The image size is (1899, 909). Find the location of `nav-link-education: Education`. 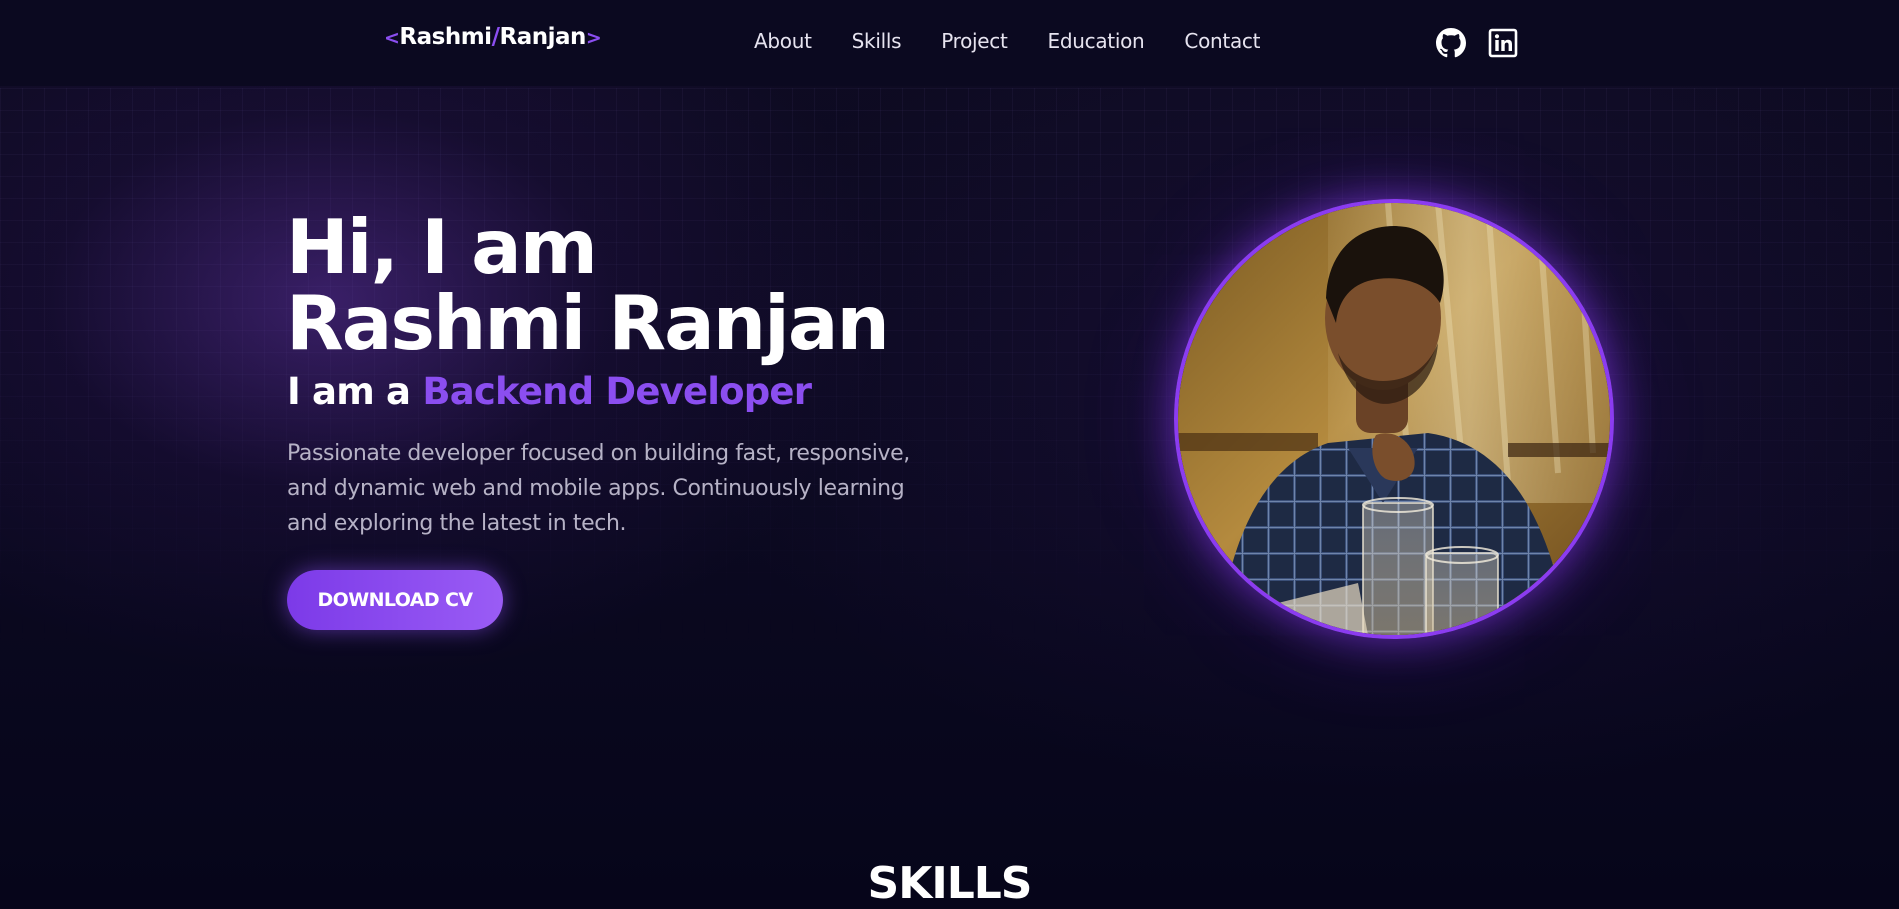

nav-link-education: Education is located at coordinates (1096, 41).